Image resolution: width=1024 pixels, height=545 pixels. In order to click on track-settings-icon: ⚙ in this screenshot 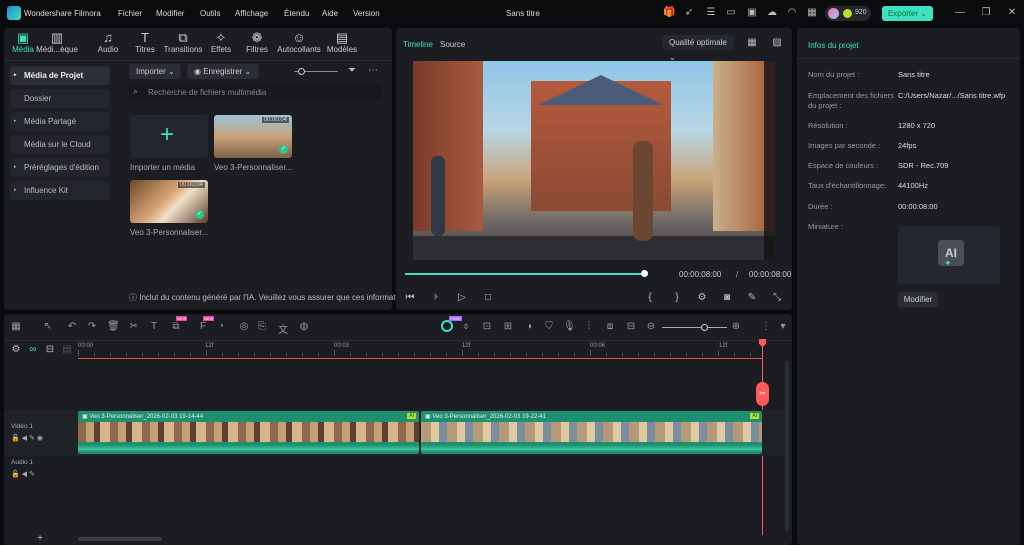, I will do `click(16, 350)`.